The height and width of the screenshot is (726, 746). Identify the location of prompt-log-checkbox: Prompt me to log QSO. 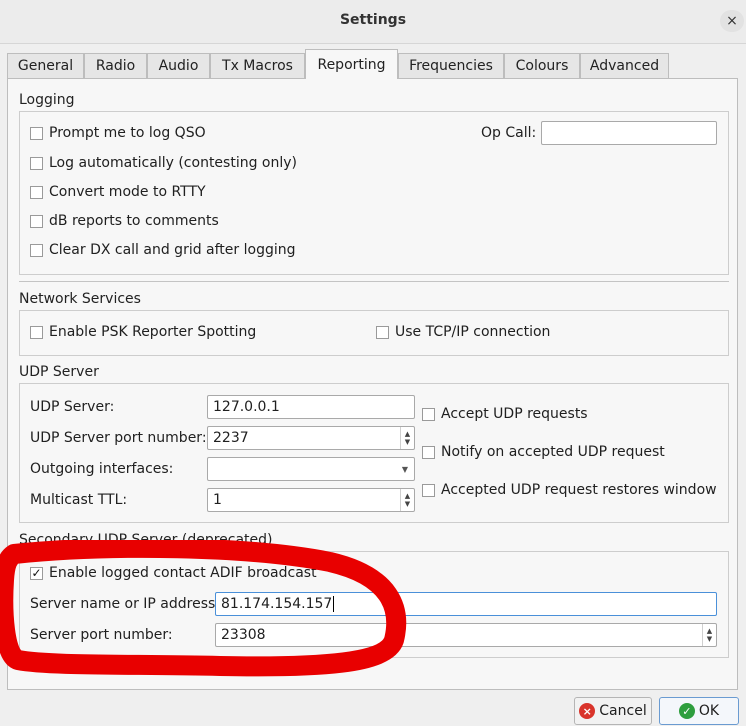
(118, 133).